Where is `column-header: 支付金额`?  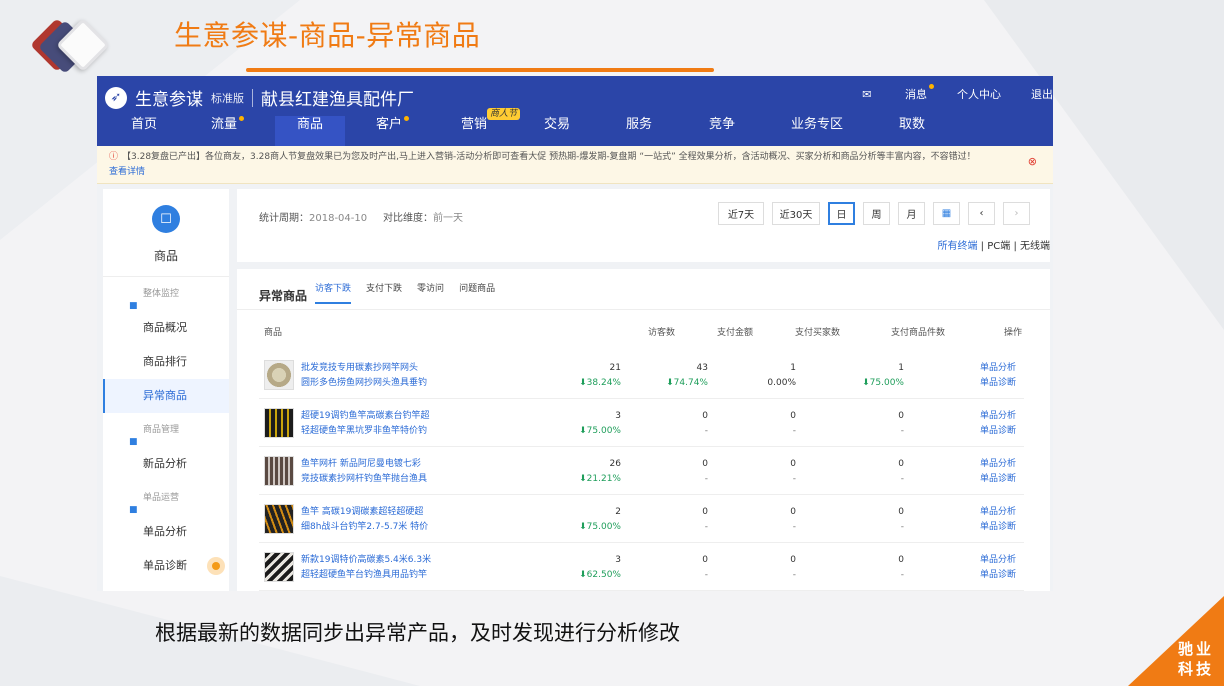
column-header: 支付金额 is located at coordinates (735, 333).